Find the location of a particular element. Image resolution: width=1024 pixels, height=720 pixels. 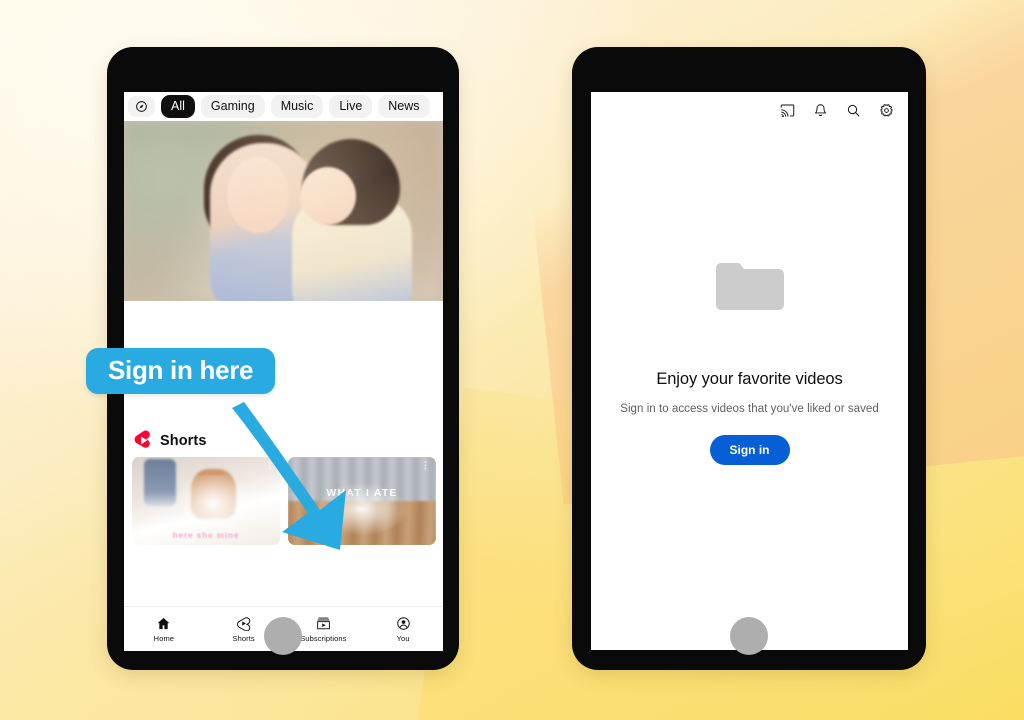

shorts-icon is located at coordinates (244, 623).